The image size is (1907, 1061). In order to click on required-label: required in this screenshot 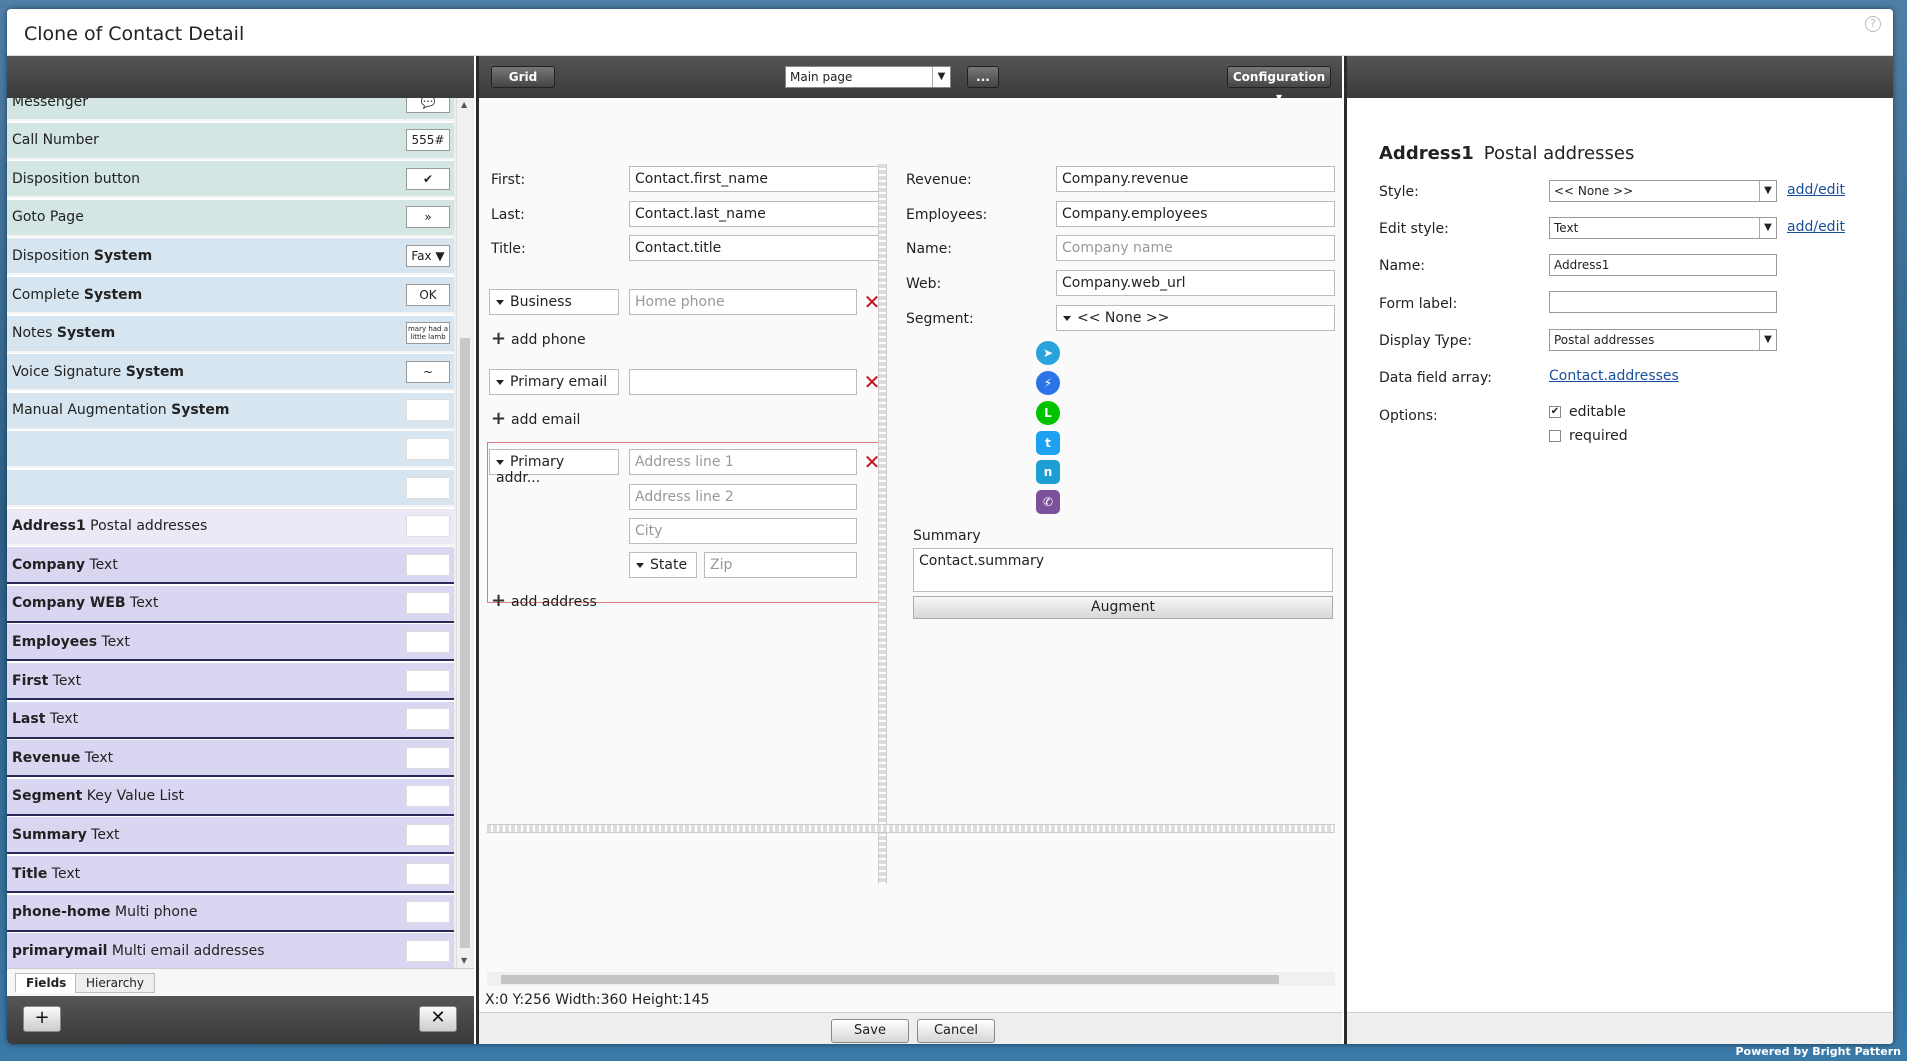, I will do `click(1598, 436)`.